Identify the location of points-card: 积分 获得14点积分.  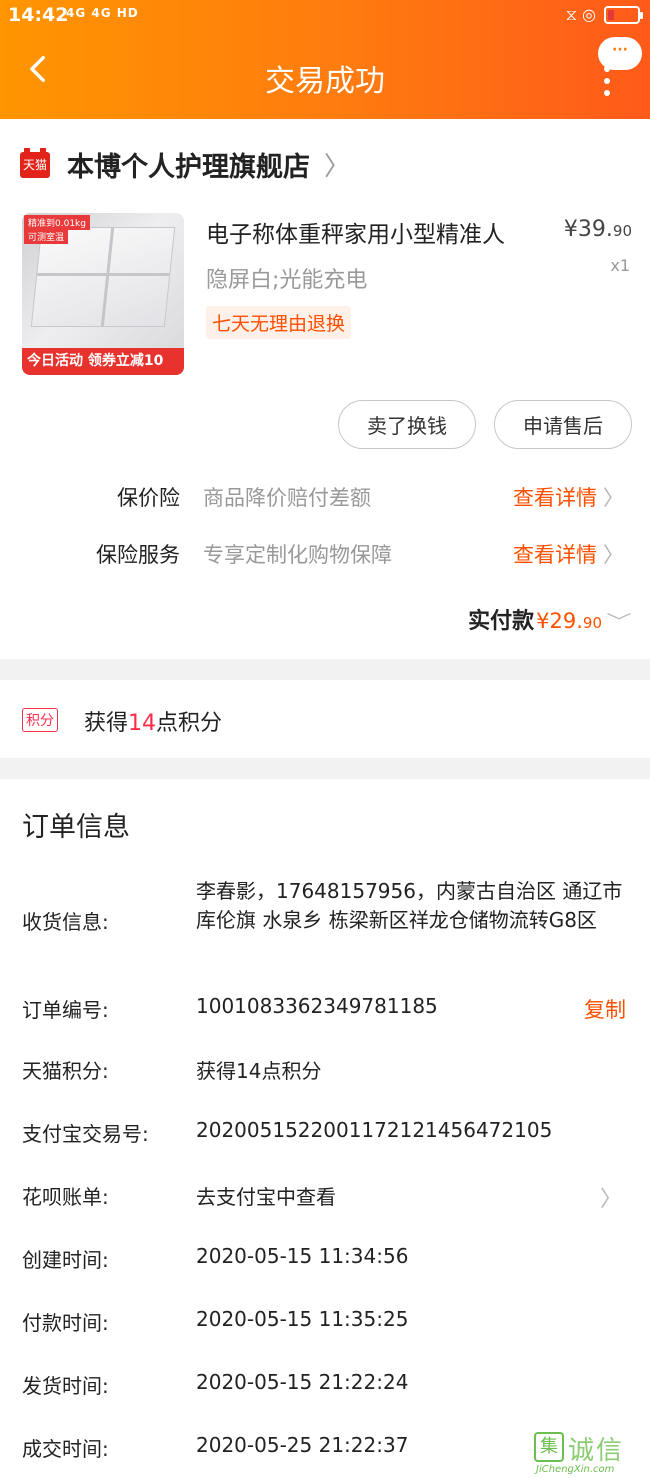
(325, 719).